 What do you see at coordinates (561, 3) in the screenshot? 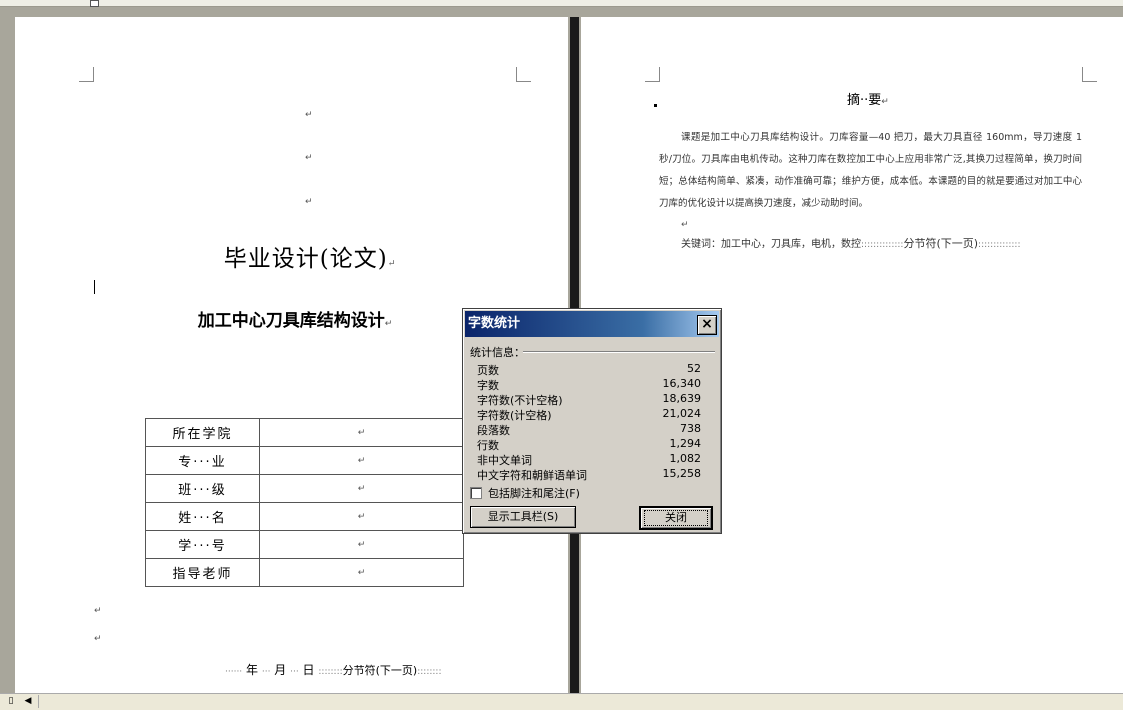
I see `horizontal-ruler` at bounding box center [561, 3].